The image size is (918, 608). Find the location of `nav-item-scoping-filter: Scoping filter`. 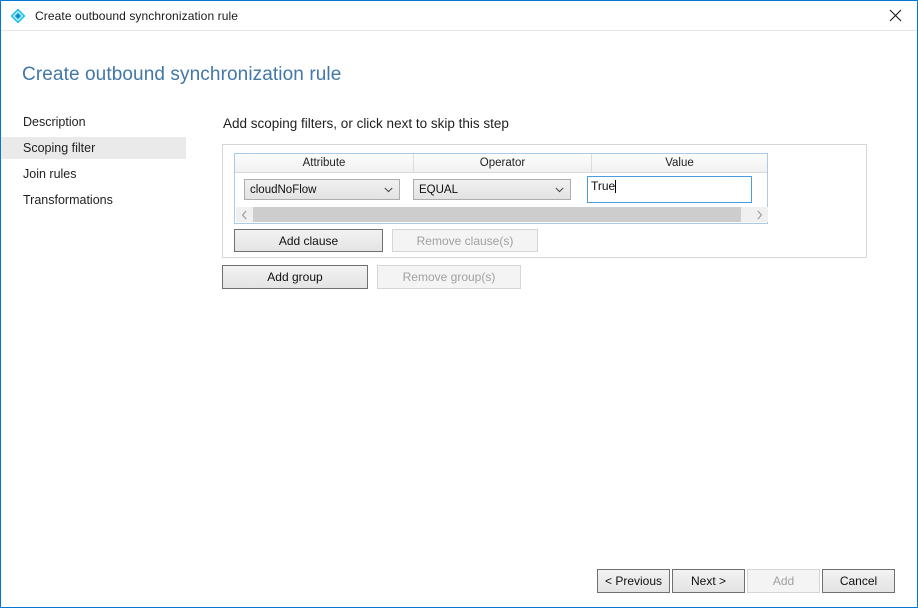

nav-item-scoping-filter: Scoping filter is located at coordinates (93, 148).